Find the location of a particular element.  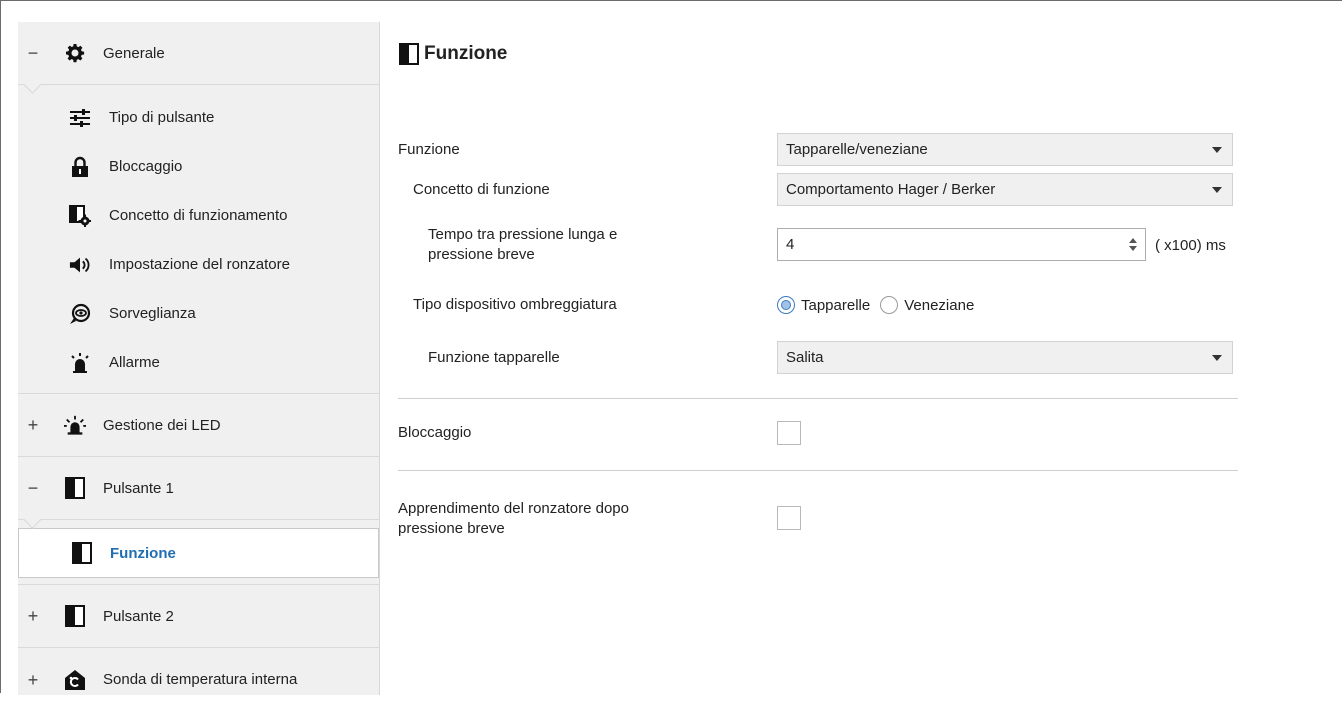

stepper-value: 4 is located at coordinates (790, 244).